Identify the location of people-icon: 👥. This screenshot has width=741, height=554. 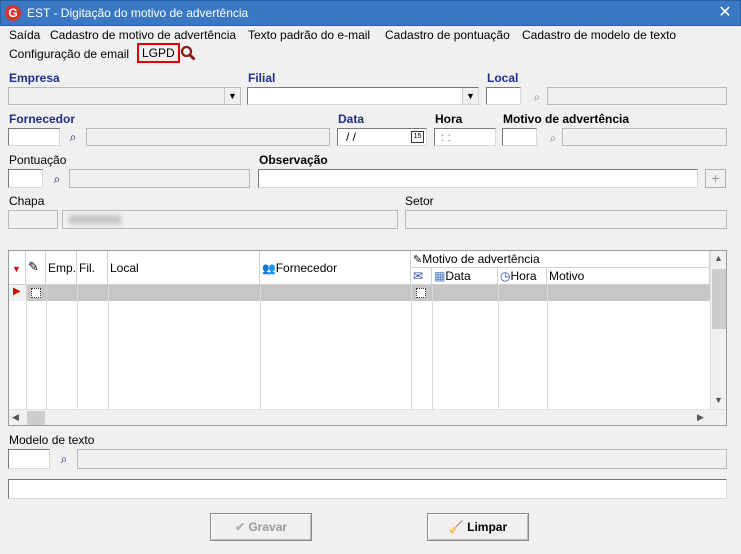
(269, 269).